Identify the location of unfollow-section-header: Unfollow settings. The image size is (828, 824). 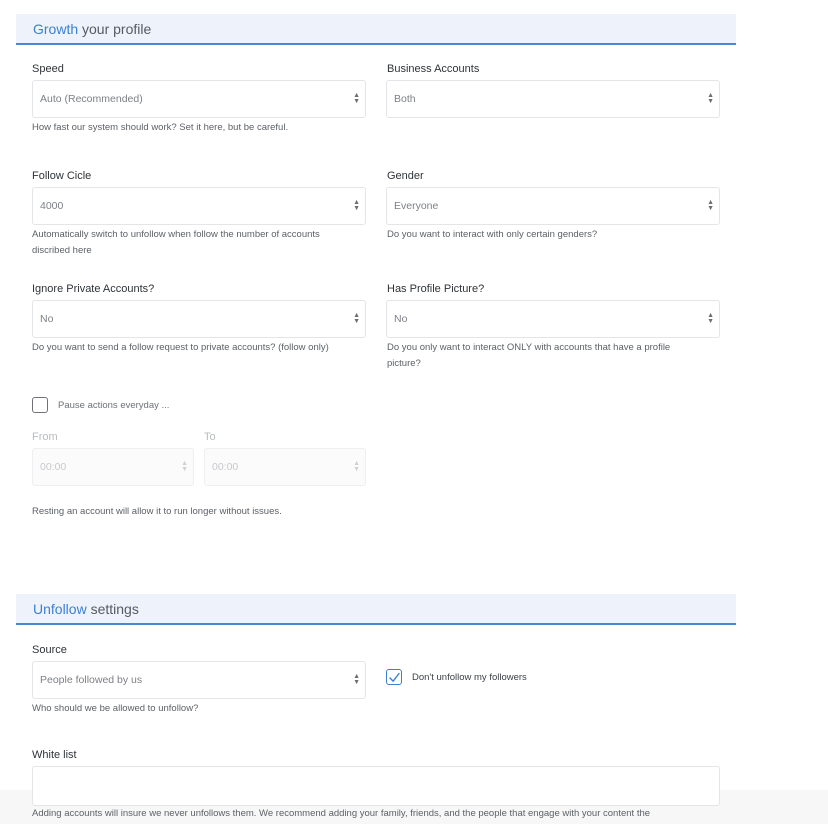
(376, 609).